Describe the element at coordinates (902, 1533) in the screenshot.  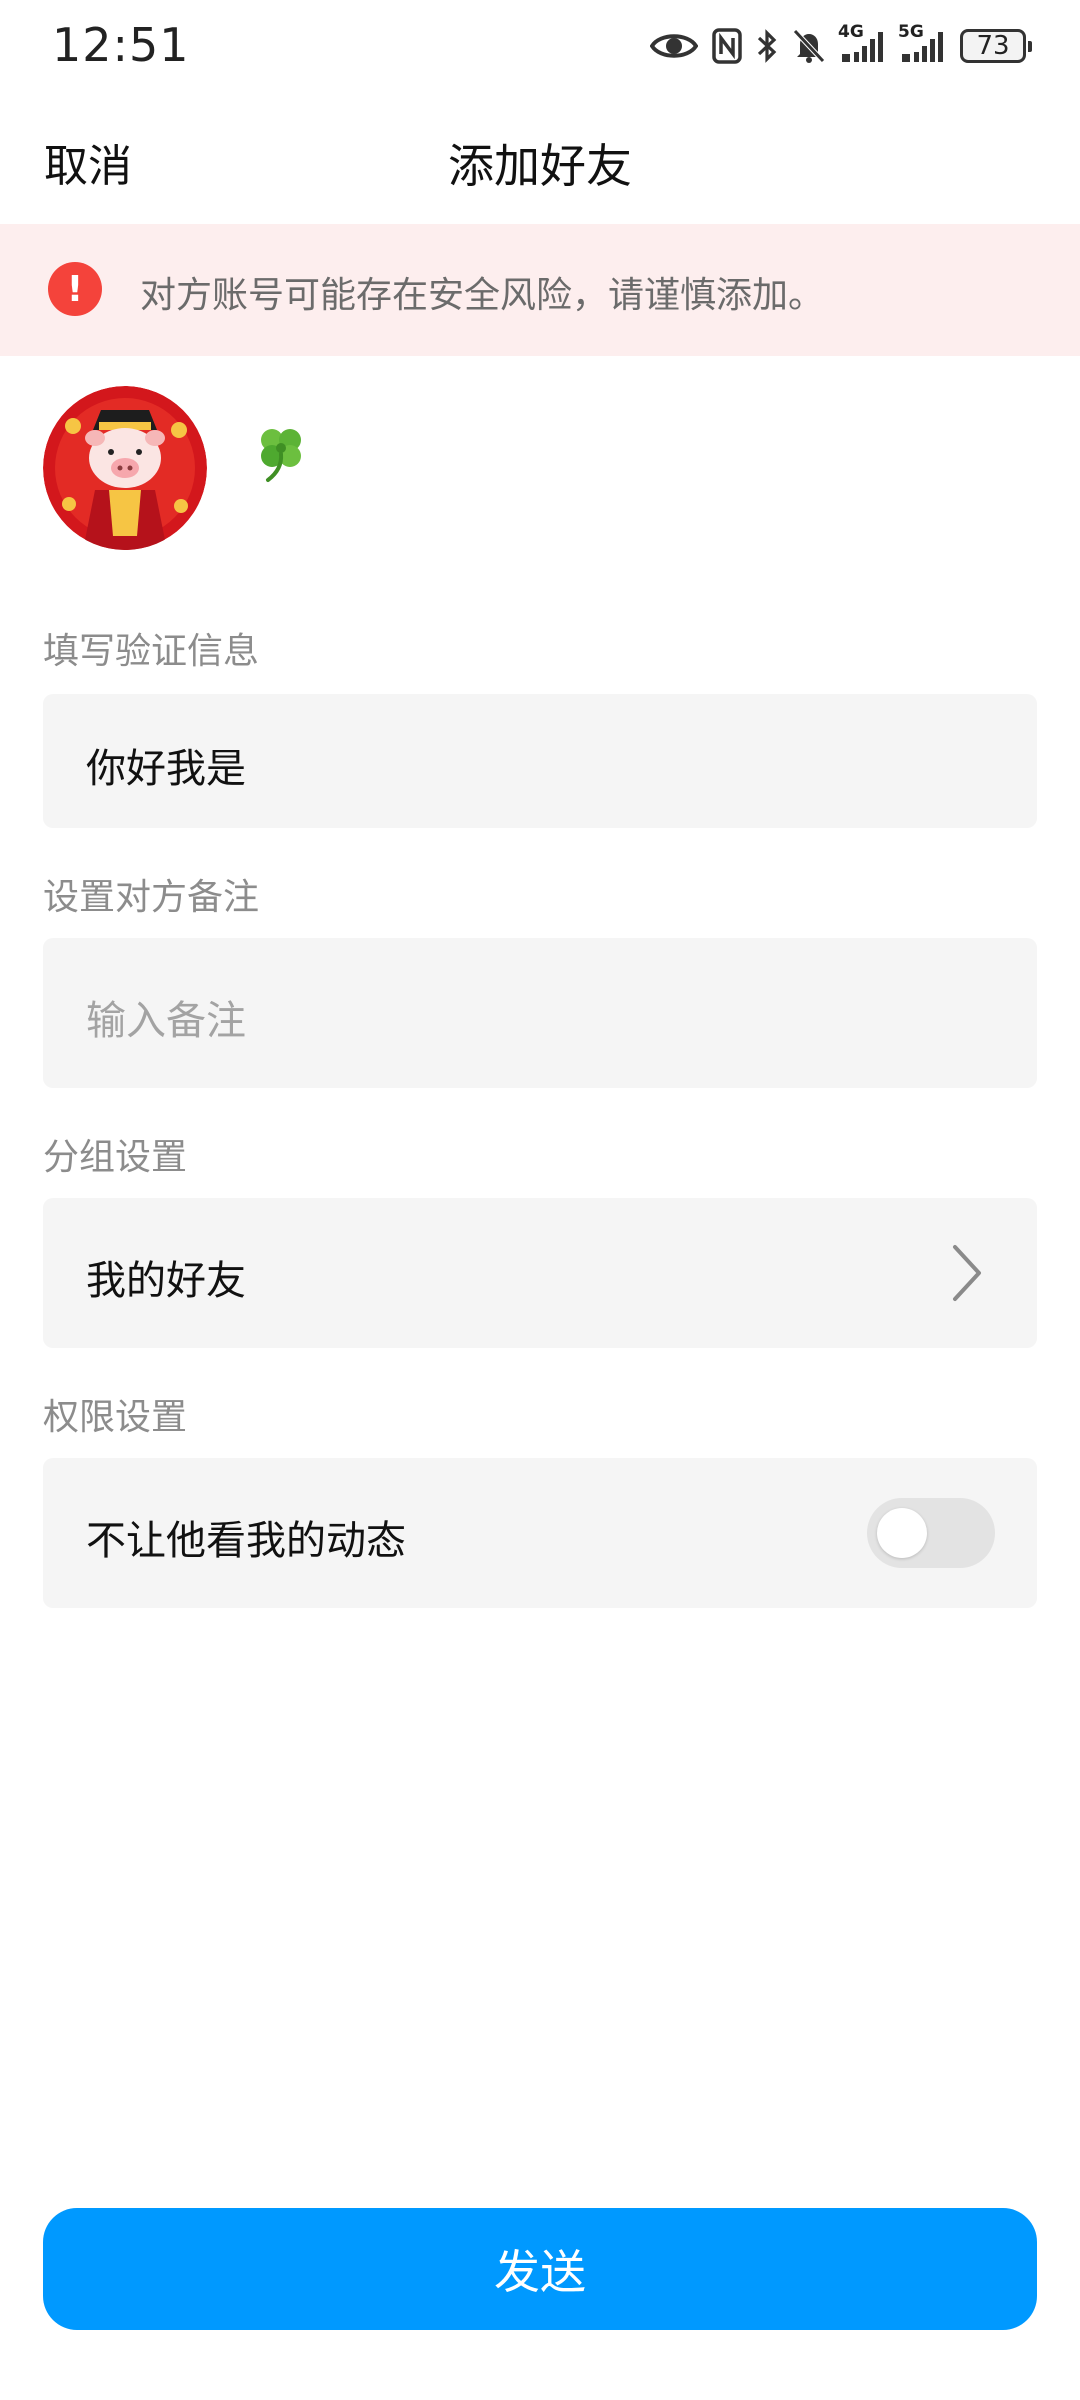
I see `toggle-knob` at that location.